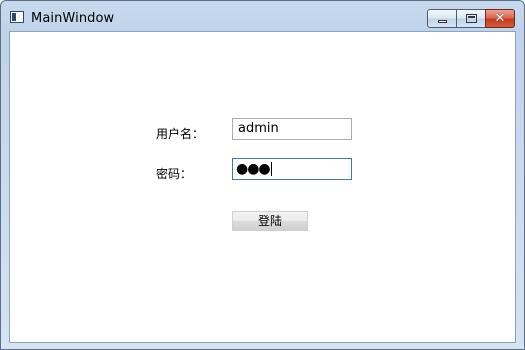 The image size is (525, 350). What do you see at coordinates (442, 18) in the screenshot?
I see `minimize-button` at bounding box center [442, 18].